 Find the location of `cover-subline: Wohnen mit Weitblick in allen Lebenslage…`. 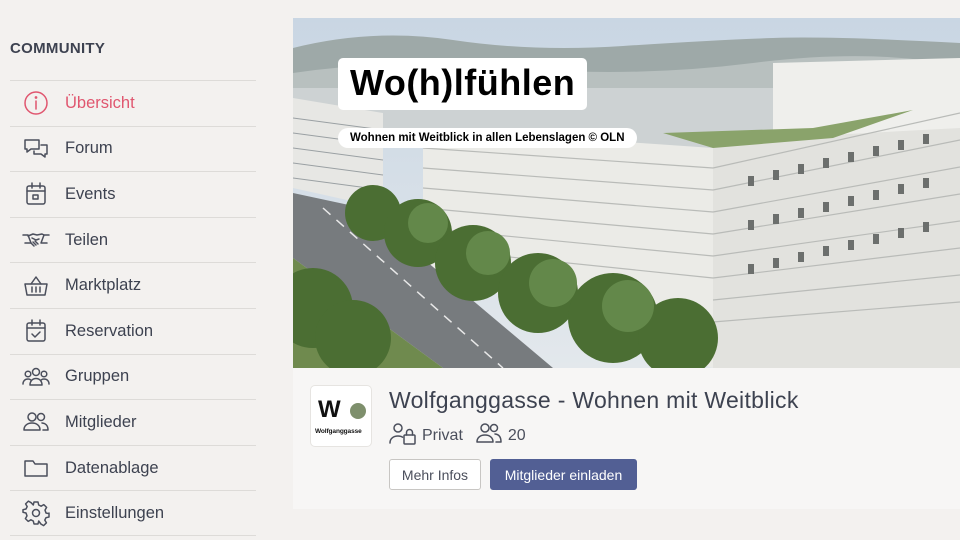

cover-subline: Wohnen mit Weitblick in allen Lebenslage… is located at coordinates (487, 138).